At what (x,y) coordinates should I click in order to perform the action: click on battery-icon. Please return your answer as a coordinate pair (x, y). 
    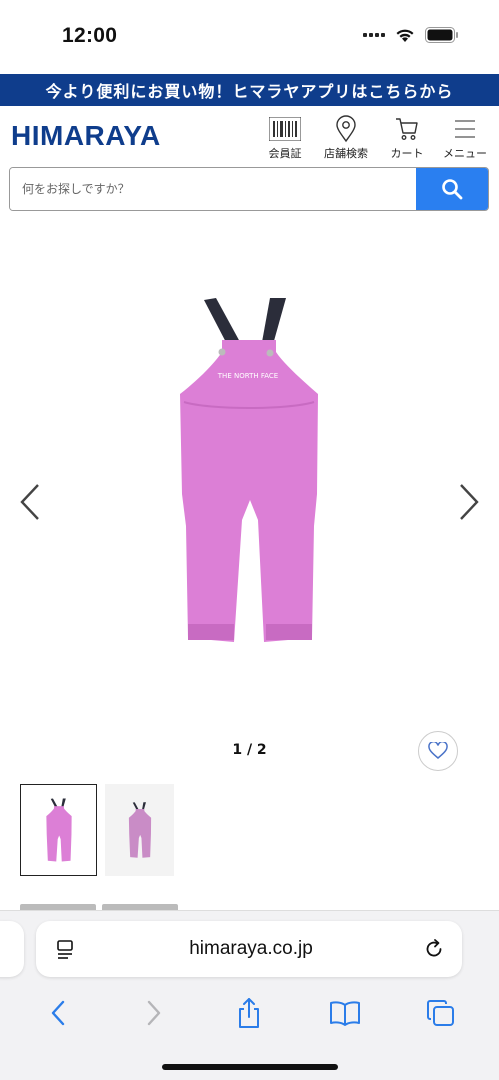
    Looking at the image, I should click on (441, 35).